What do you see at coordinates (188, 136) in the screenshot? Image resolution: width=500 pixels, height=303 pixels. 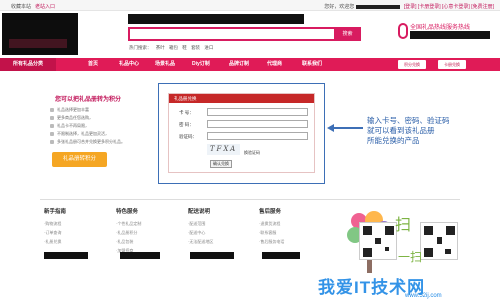 I see `captcha-label: 验证码：` at bounding box center [188, 136].